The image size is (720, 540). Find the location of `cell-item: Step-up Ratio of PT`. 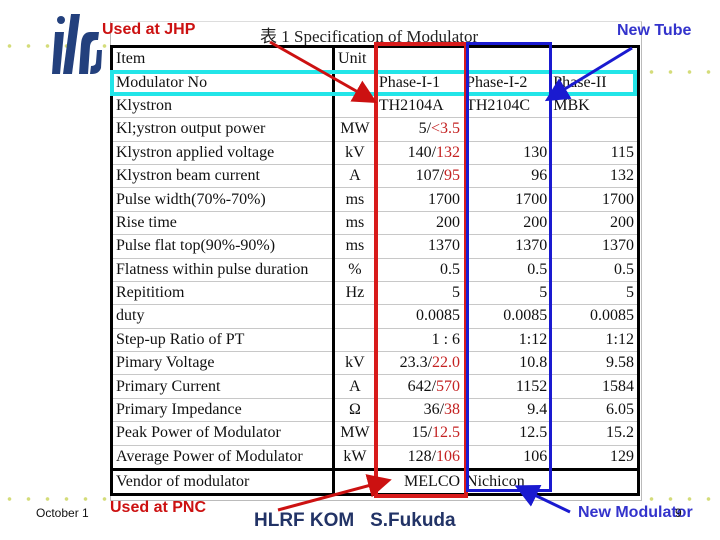

cell-item: Step-up Ratio of PT is located at coordinates (222, 340).